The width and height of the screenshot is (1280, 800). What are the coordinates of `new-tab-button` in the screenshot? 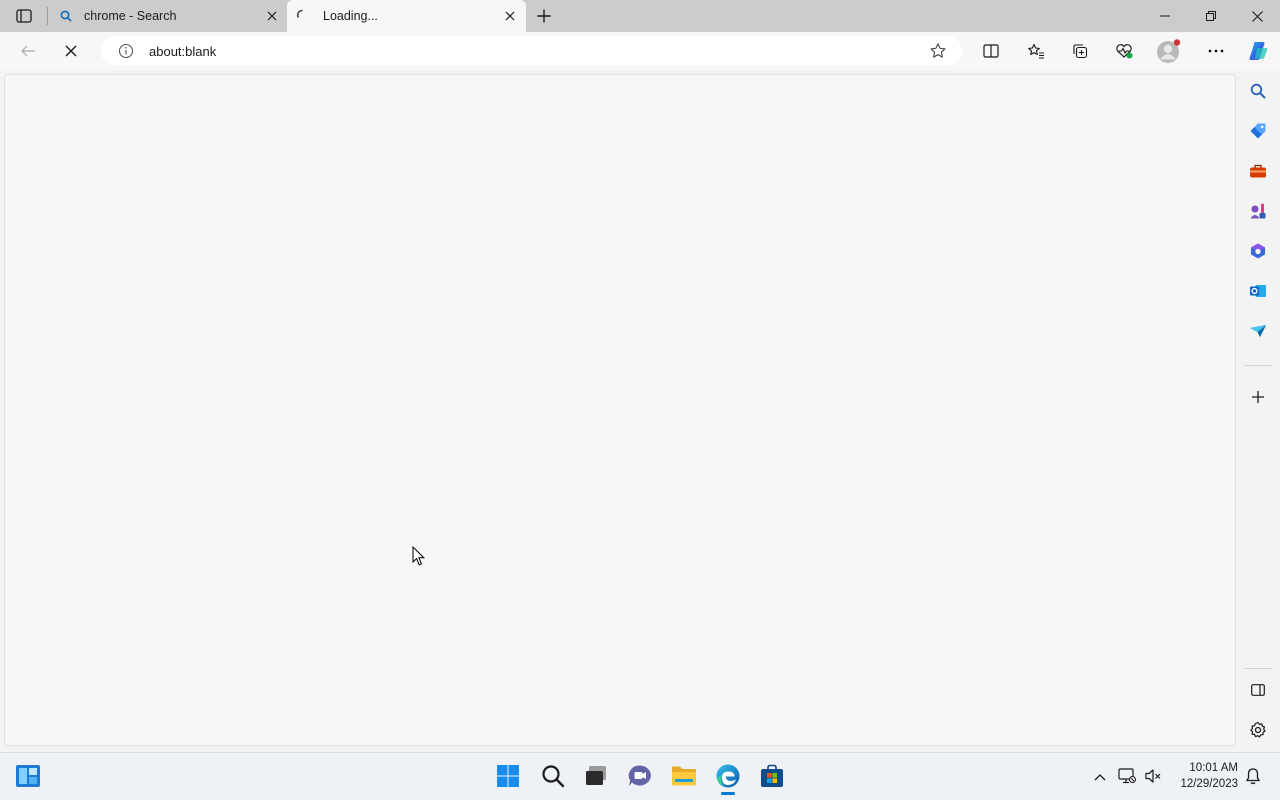 It's located at (544, 16).